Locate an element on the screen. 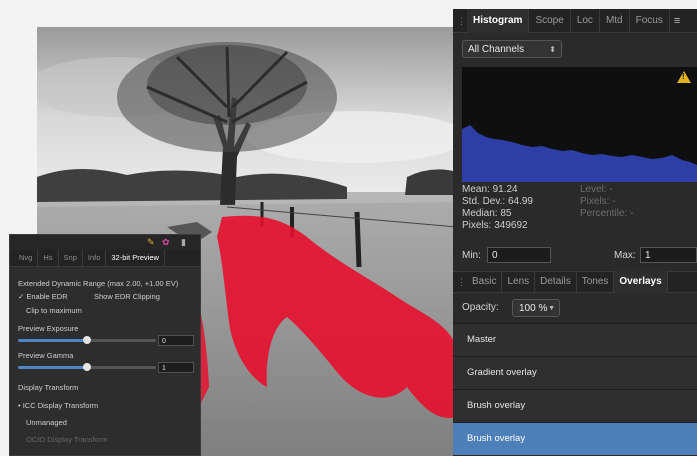  tab-32bit-preview: 32-bit Preview is located at coordinates (135, 258).